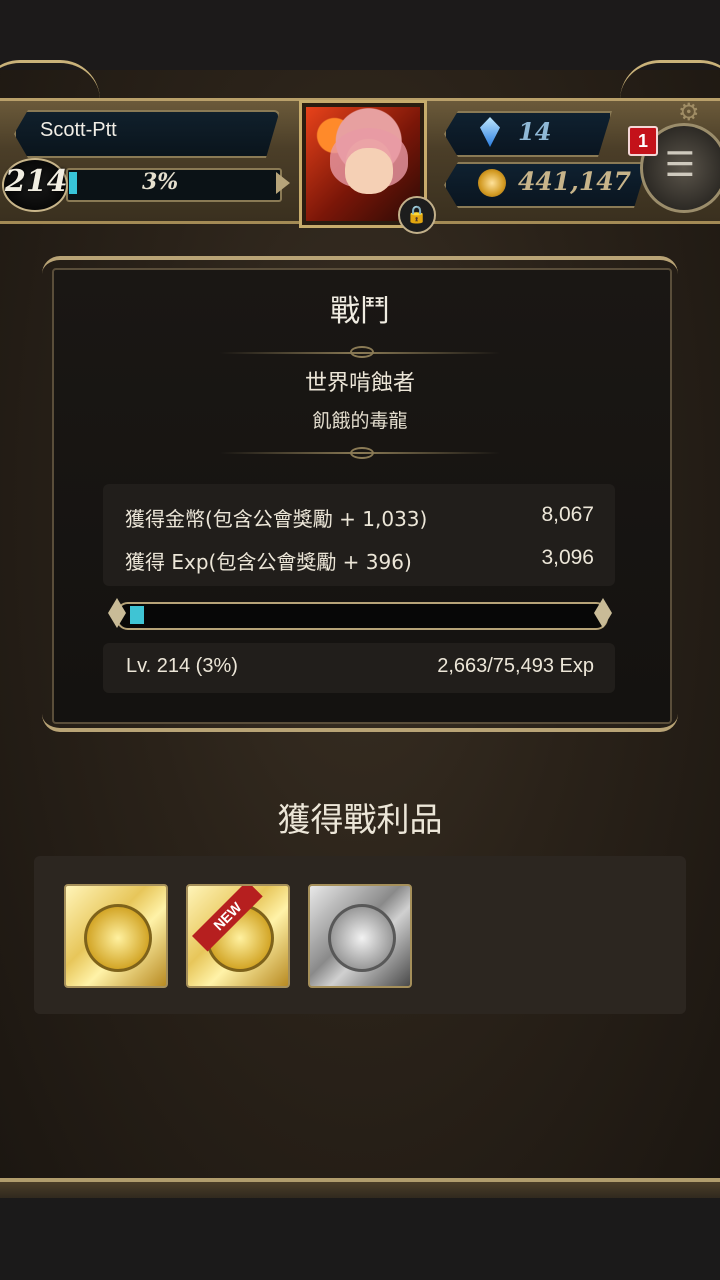 The height and width of the screenshot is (1280, 720). I want to click on level-label: Lv. 214 (3%), so click(182, 666).